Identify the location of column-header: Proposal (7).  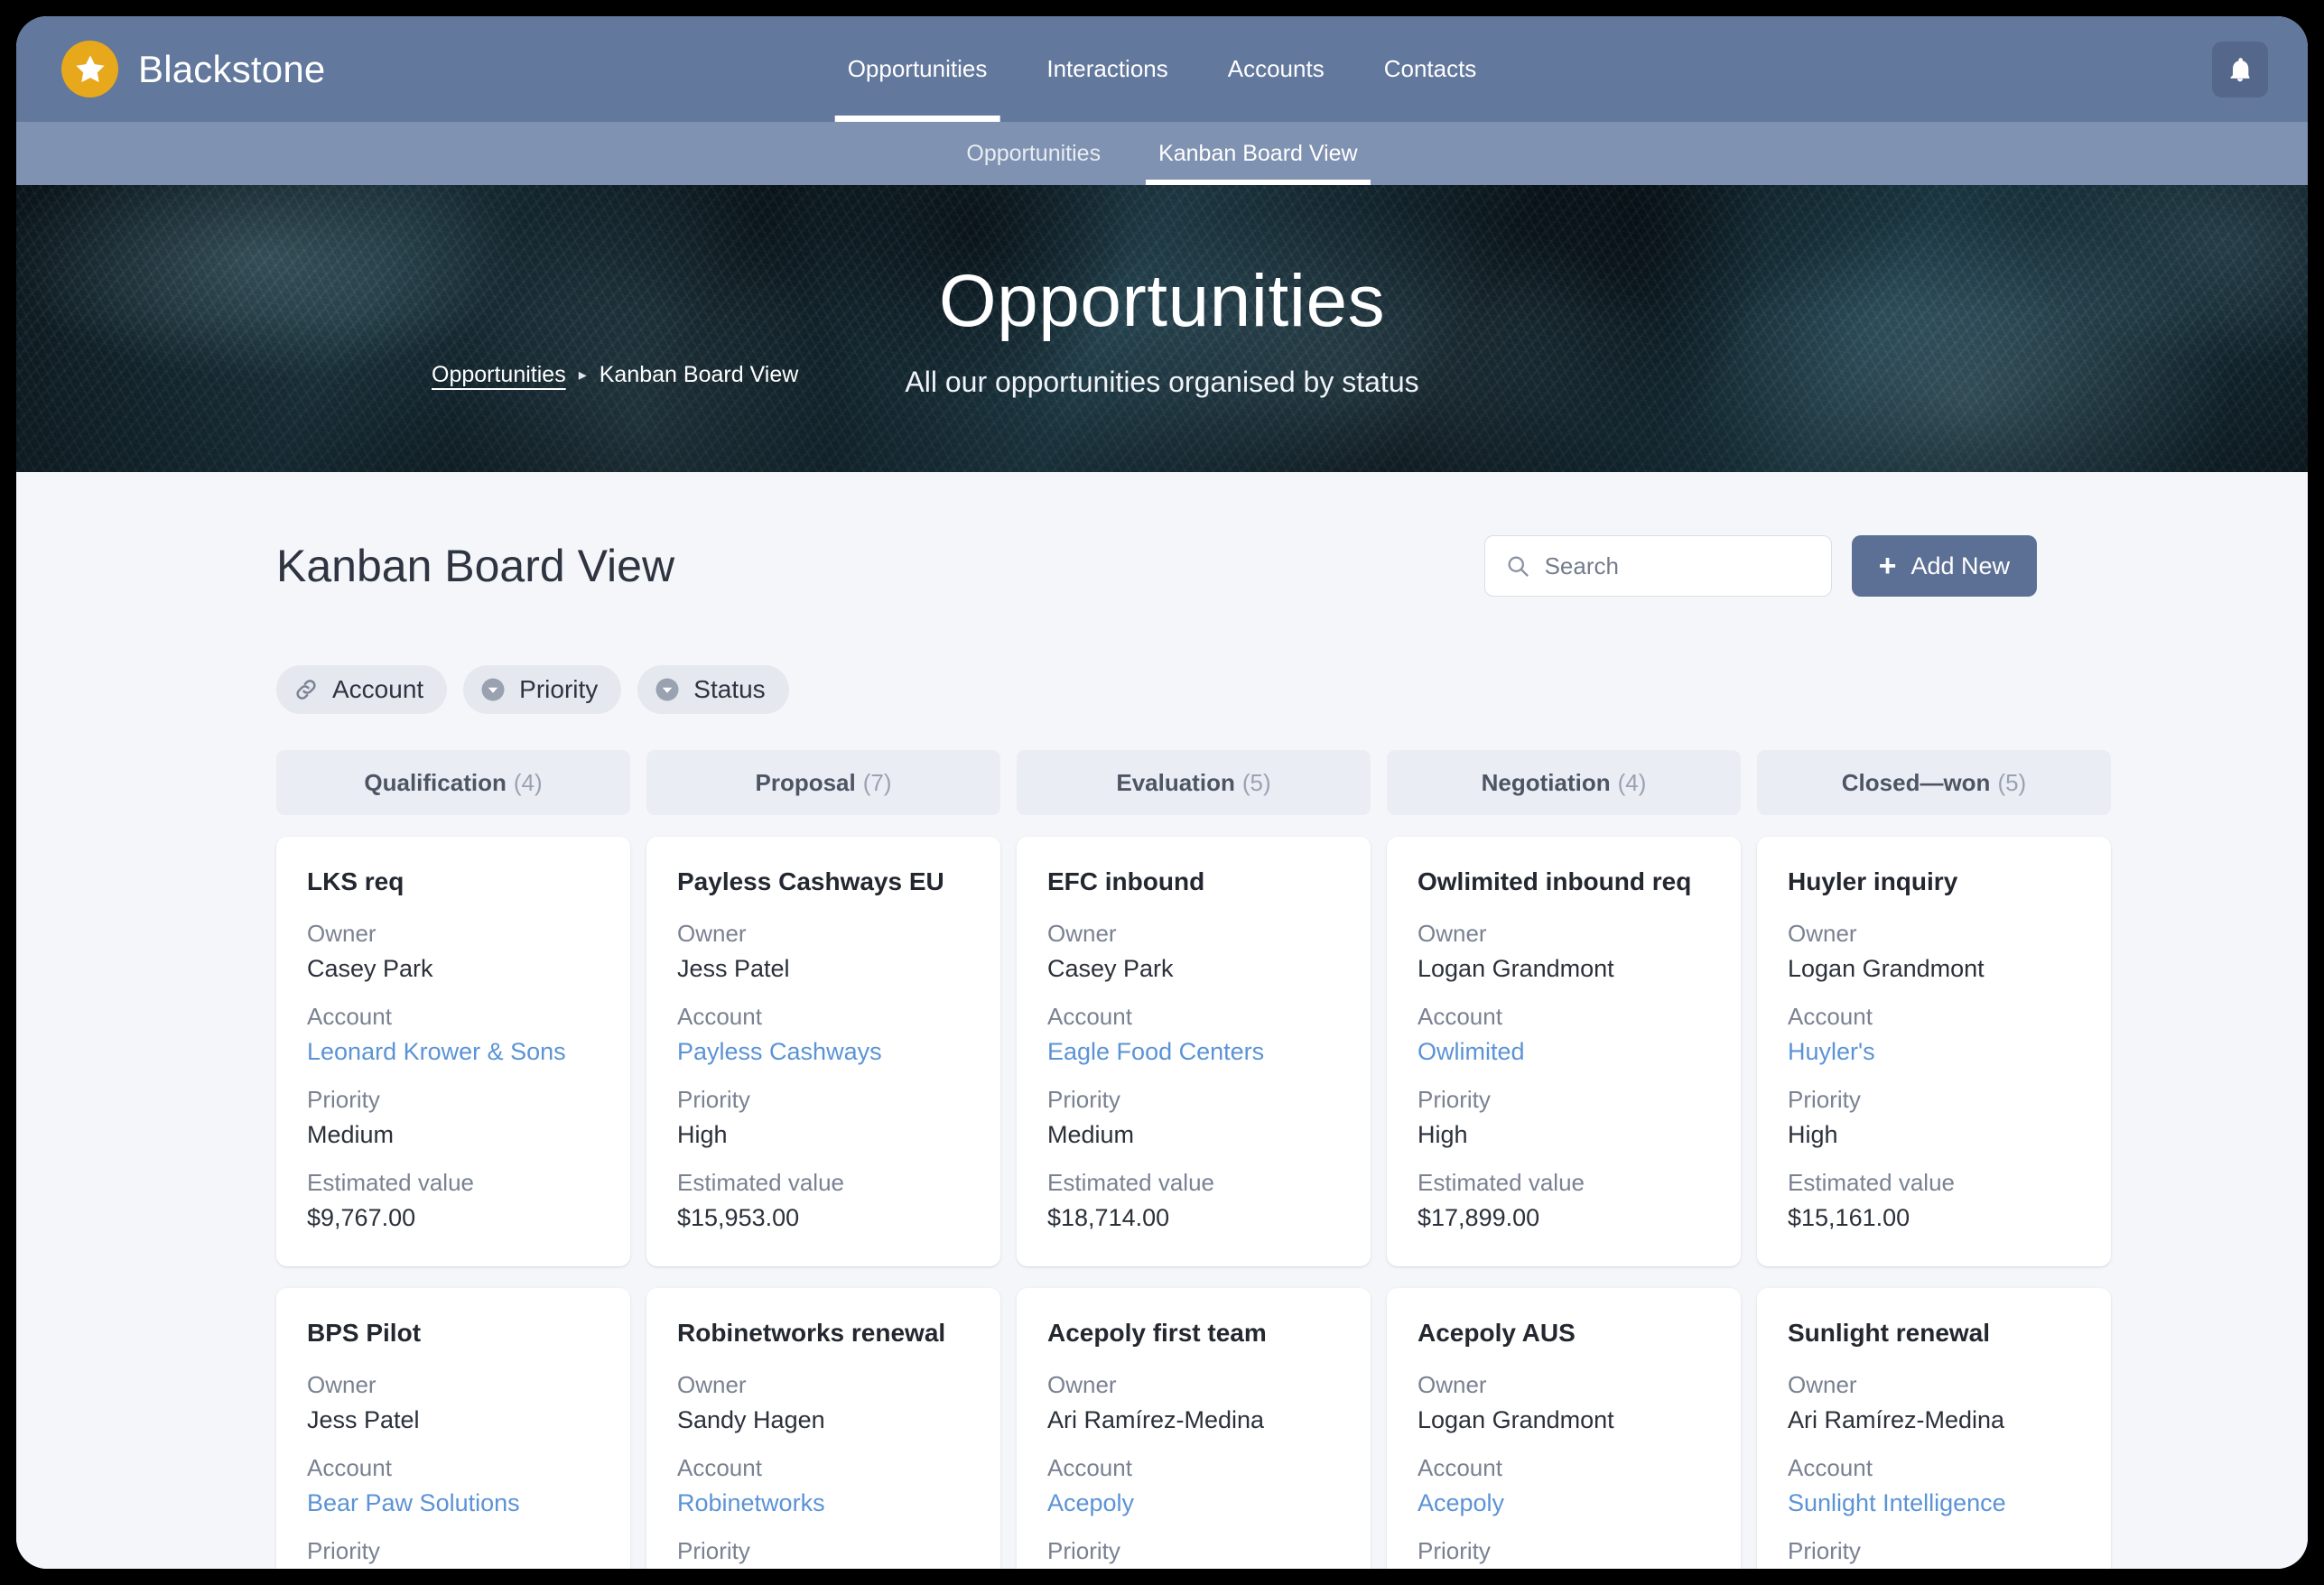
(823, 782).